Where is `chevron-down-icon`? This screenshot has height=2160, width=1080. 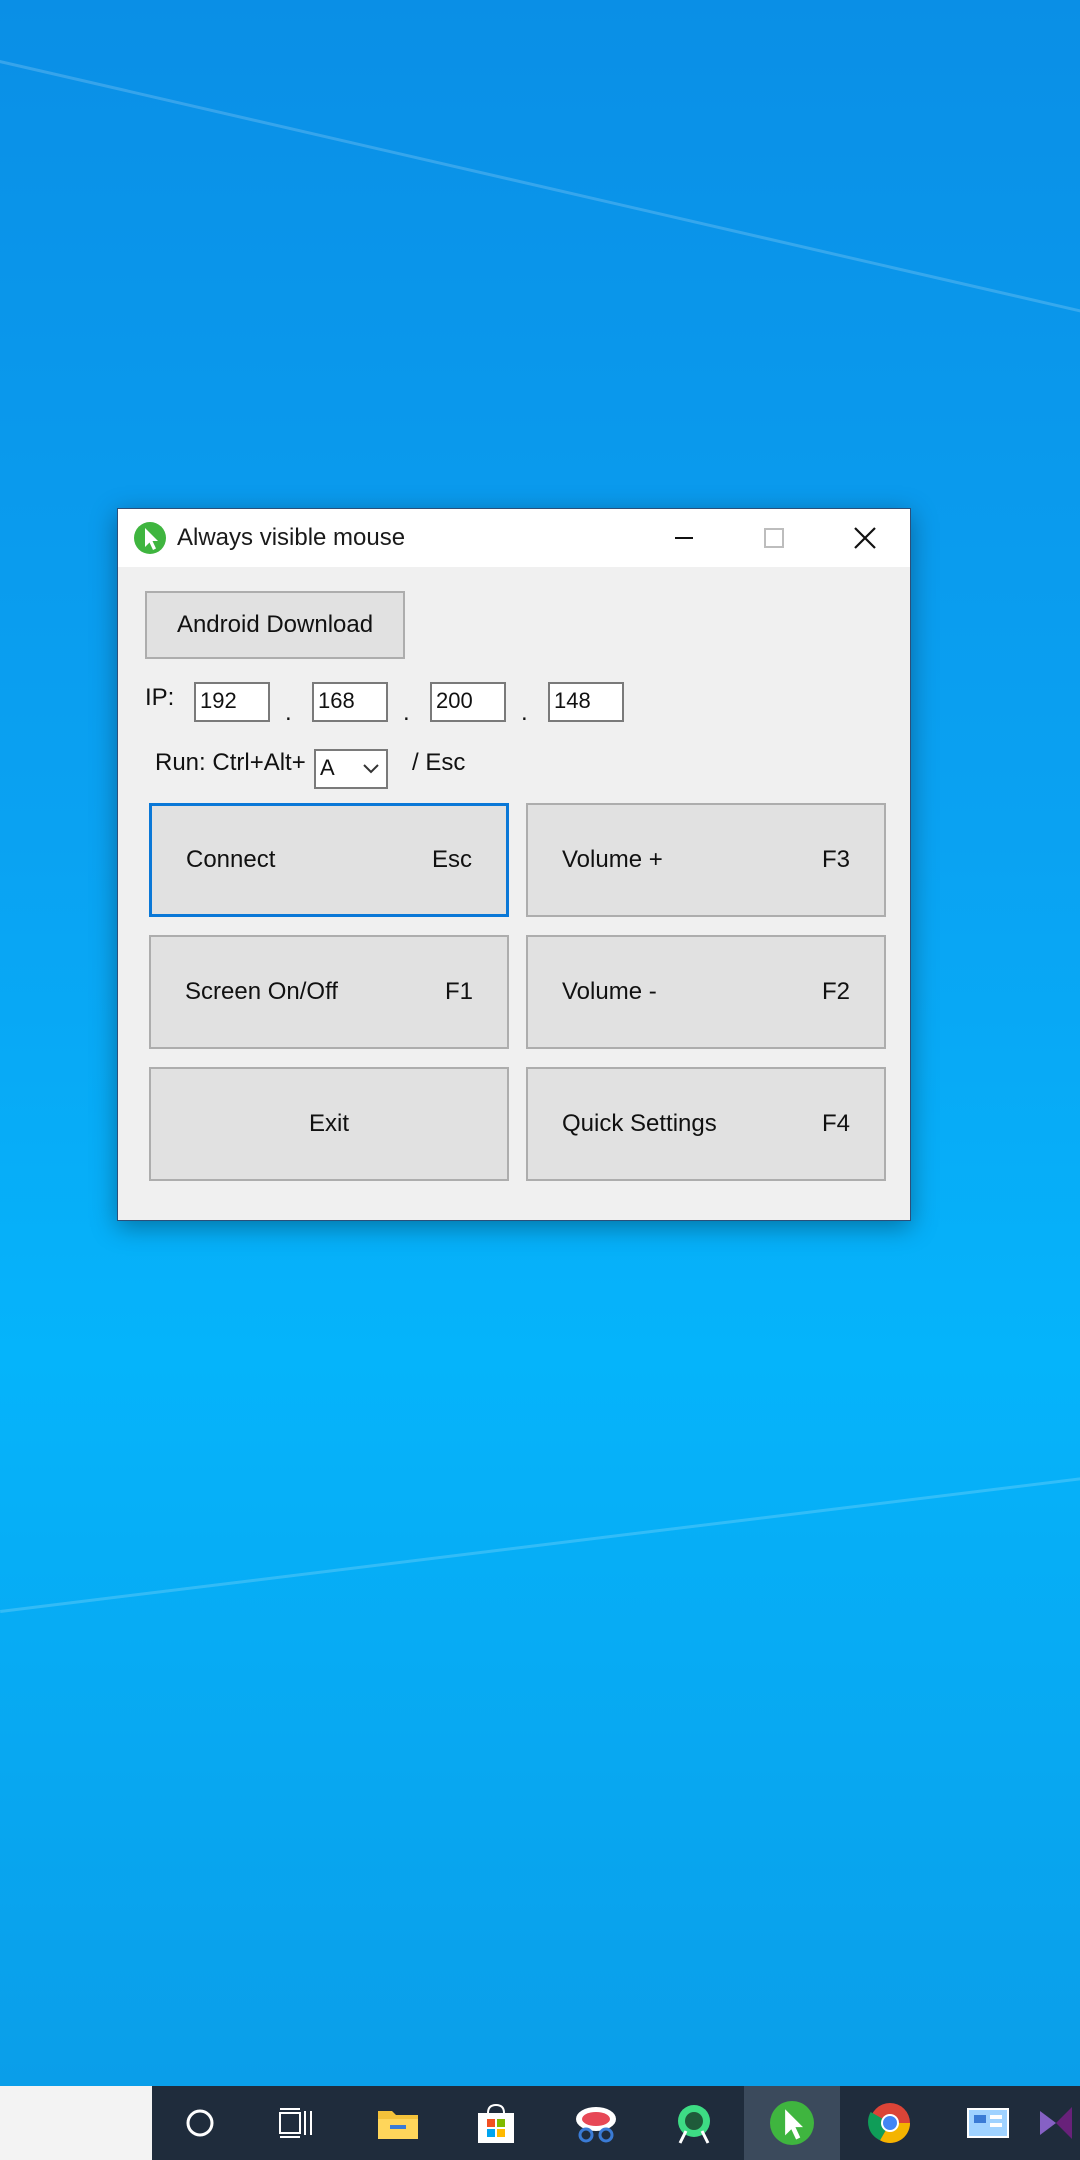
chevron-down-icon is located at coordinates (371, 769).